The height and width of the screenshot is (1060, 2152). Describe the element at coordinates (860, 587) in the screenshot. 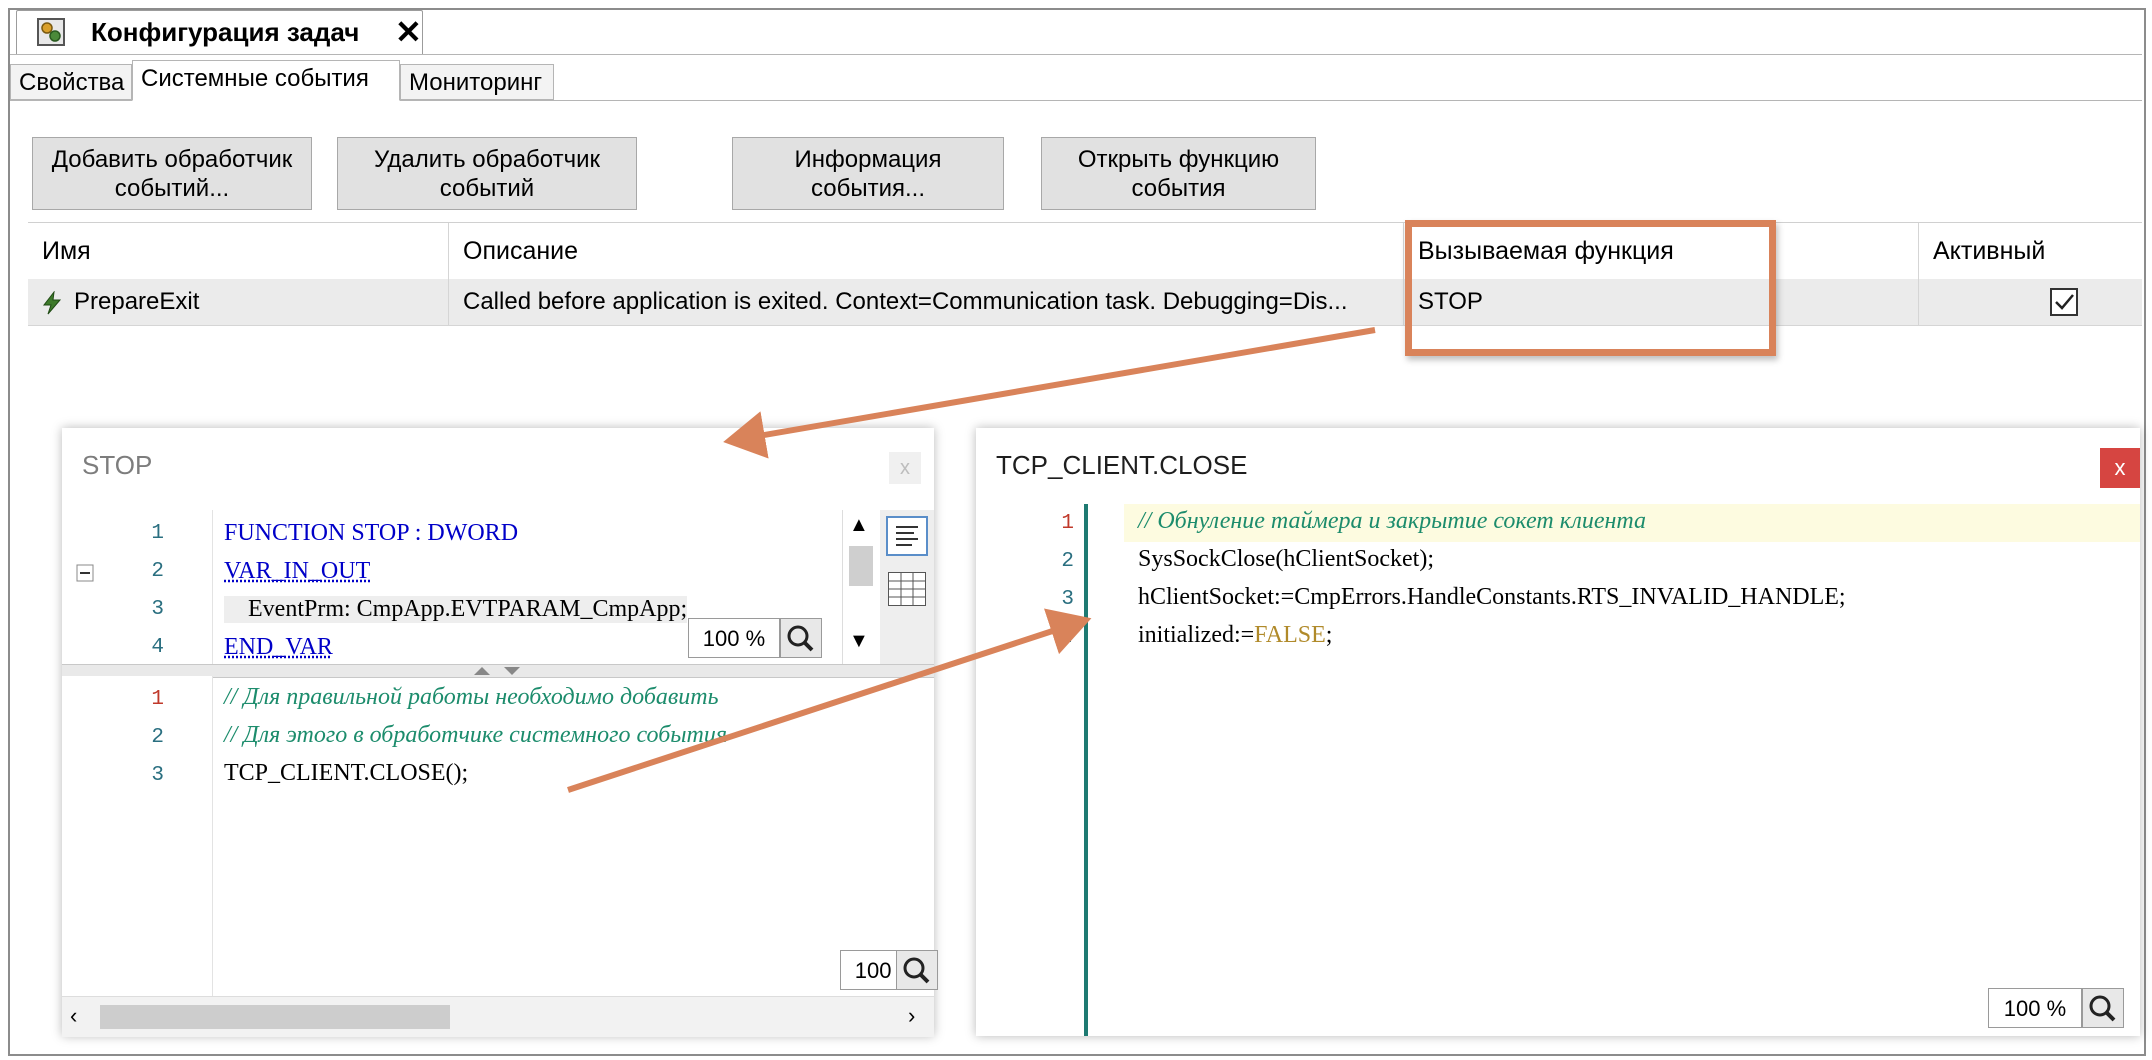

I see `vertical-scrollbar: ▲ ▼` at that location.